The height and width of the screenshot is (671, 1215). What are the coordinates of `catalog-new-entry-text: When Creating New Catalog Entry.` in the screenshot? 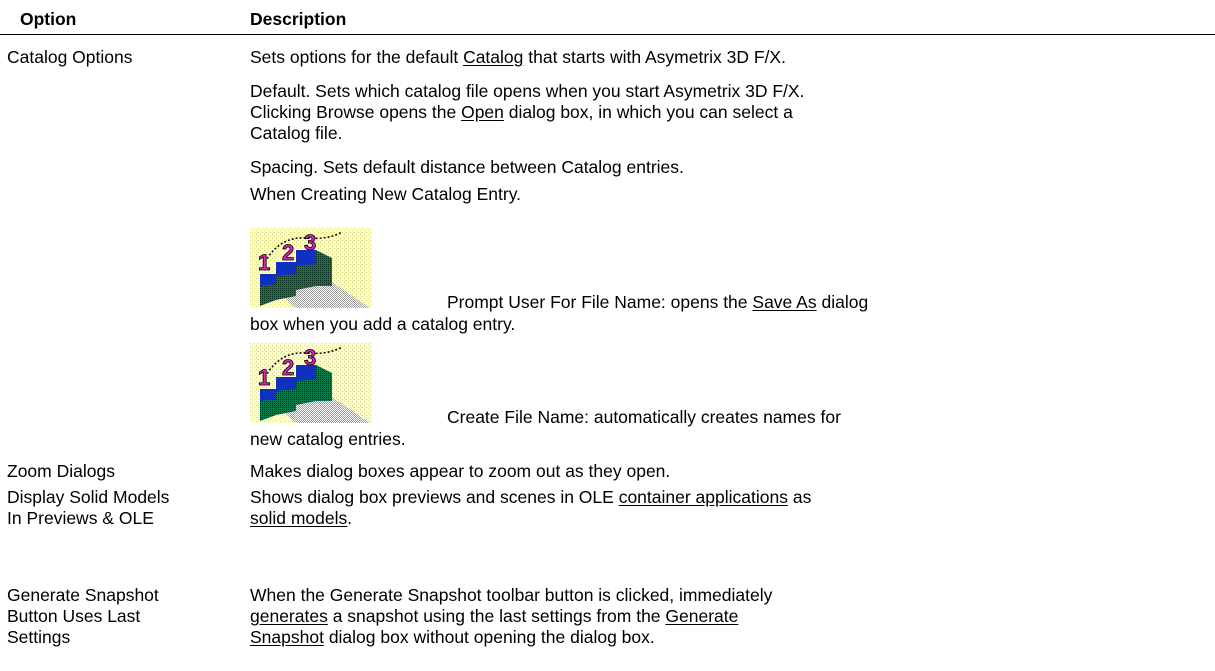 It's located at (386, 194).